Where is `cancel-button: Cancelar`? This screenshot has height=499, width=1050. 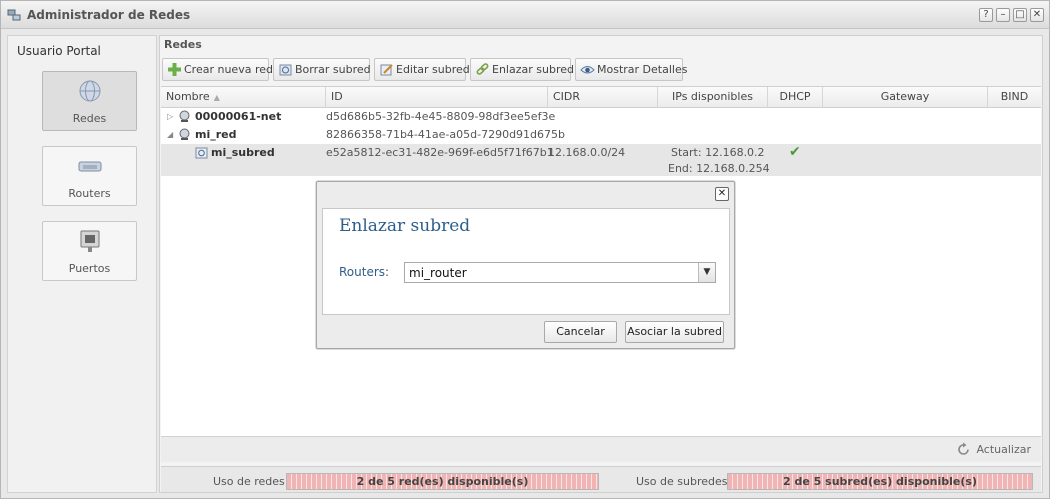
cancel-button: Cancelar is located at coordinates (580, 332).